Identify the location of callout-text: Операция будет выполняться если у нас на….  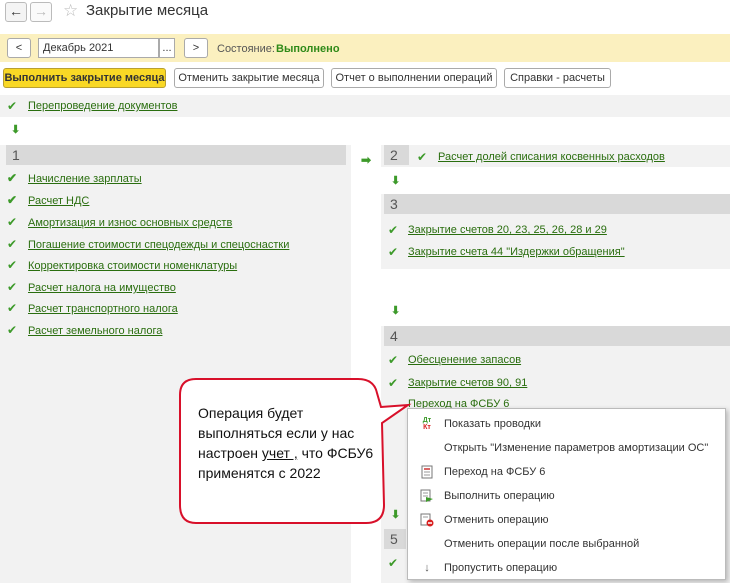
(286, 443).